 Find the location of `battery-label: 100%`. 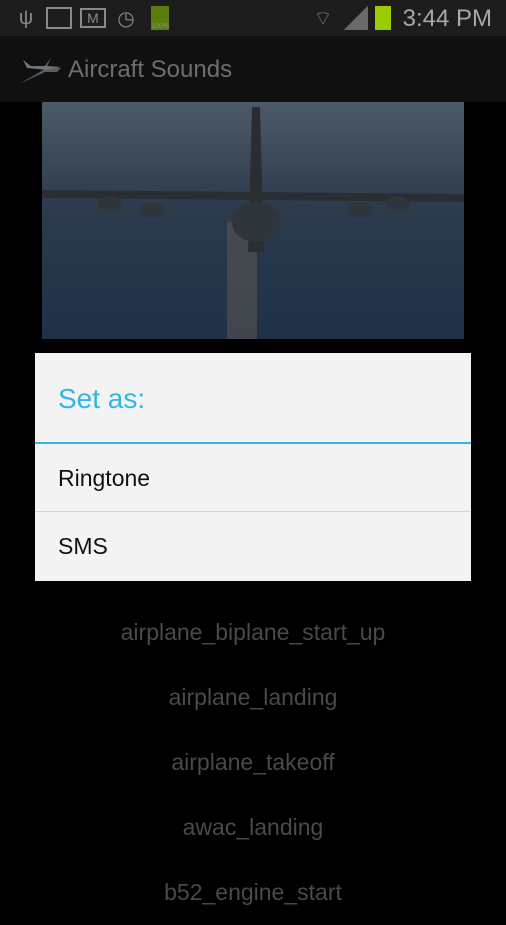

battery-label: 100% is located at coordinates (160, 26).